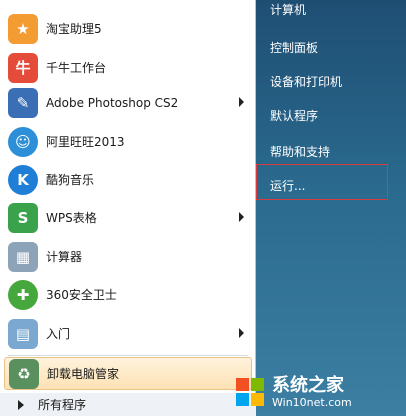 This screenshot has width=406, height=416. I want to click on watermark-title: 系统之家, so click(308, 386).